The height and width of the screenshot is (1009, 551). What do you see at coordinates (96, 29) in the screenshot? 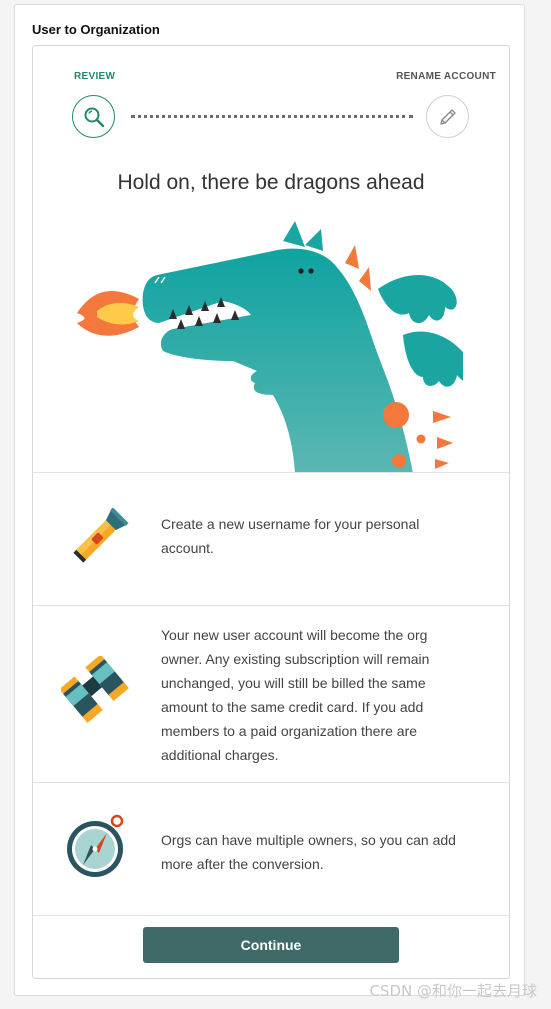
I see `panel-title: User to Organization` at bounding box center [96, 29].